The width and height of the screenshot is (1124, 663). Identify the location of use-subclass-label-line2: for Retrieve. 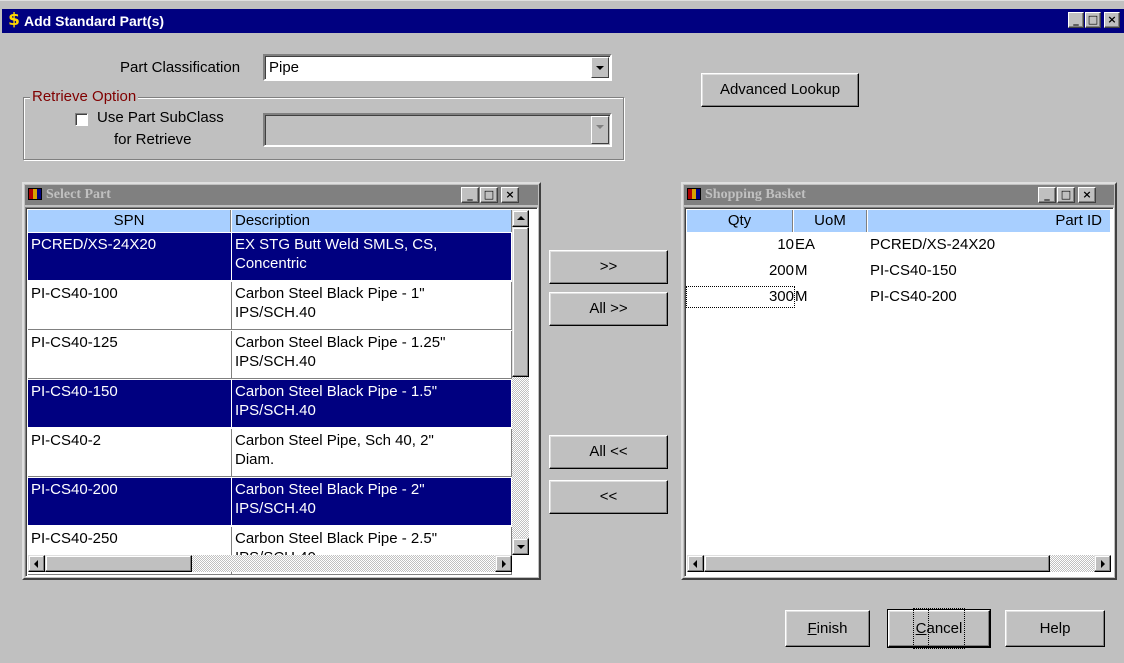
(153, 139).